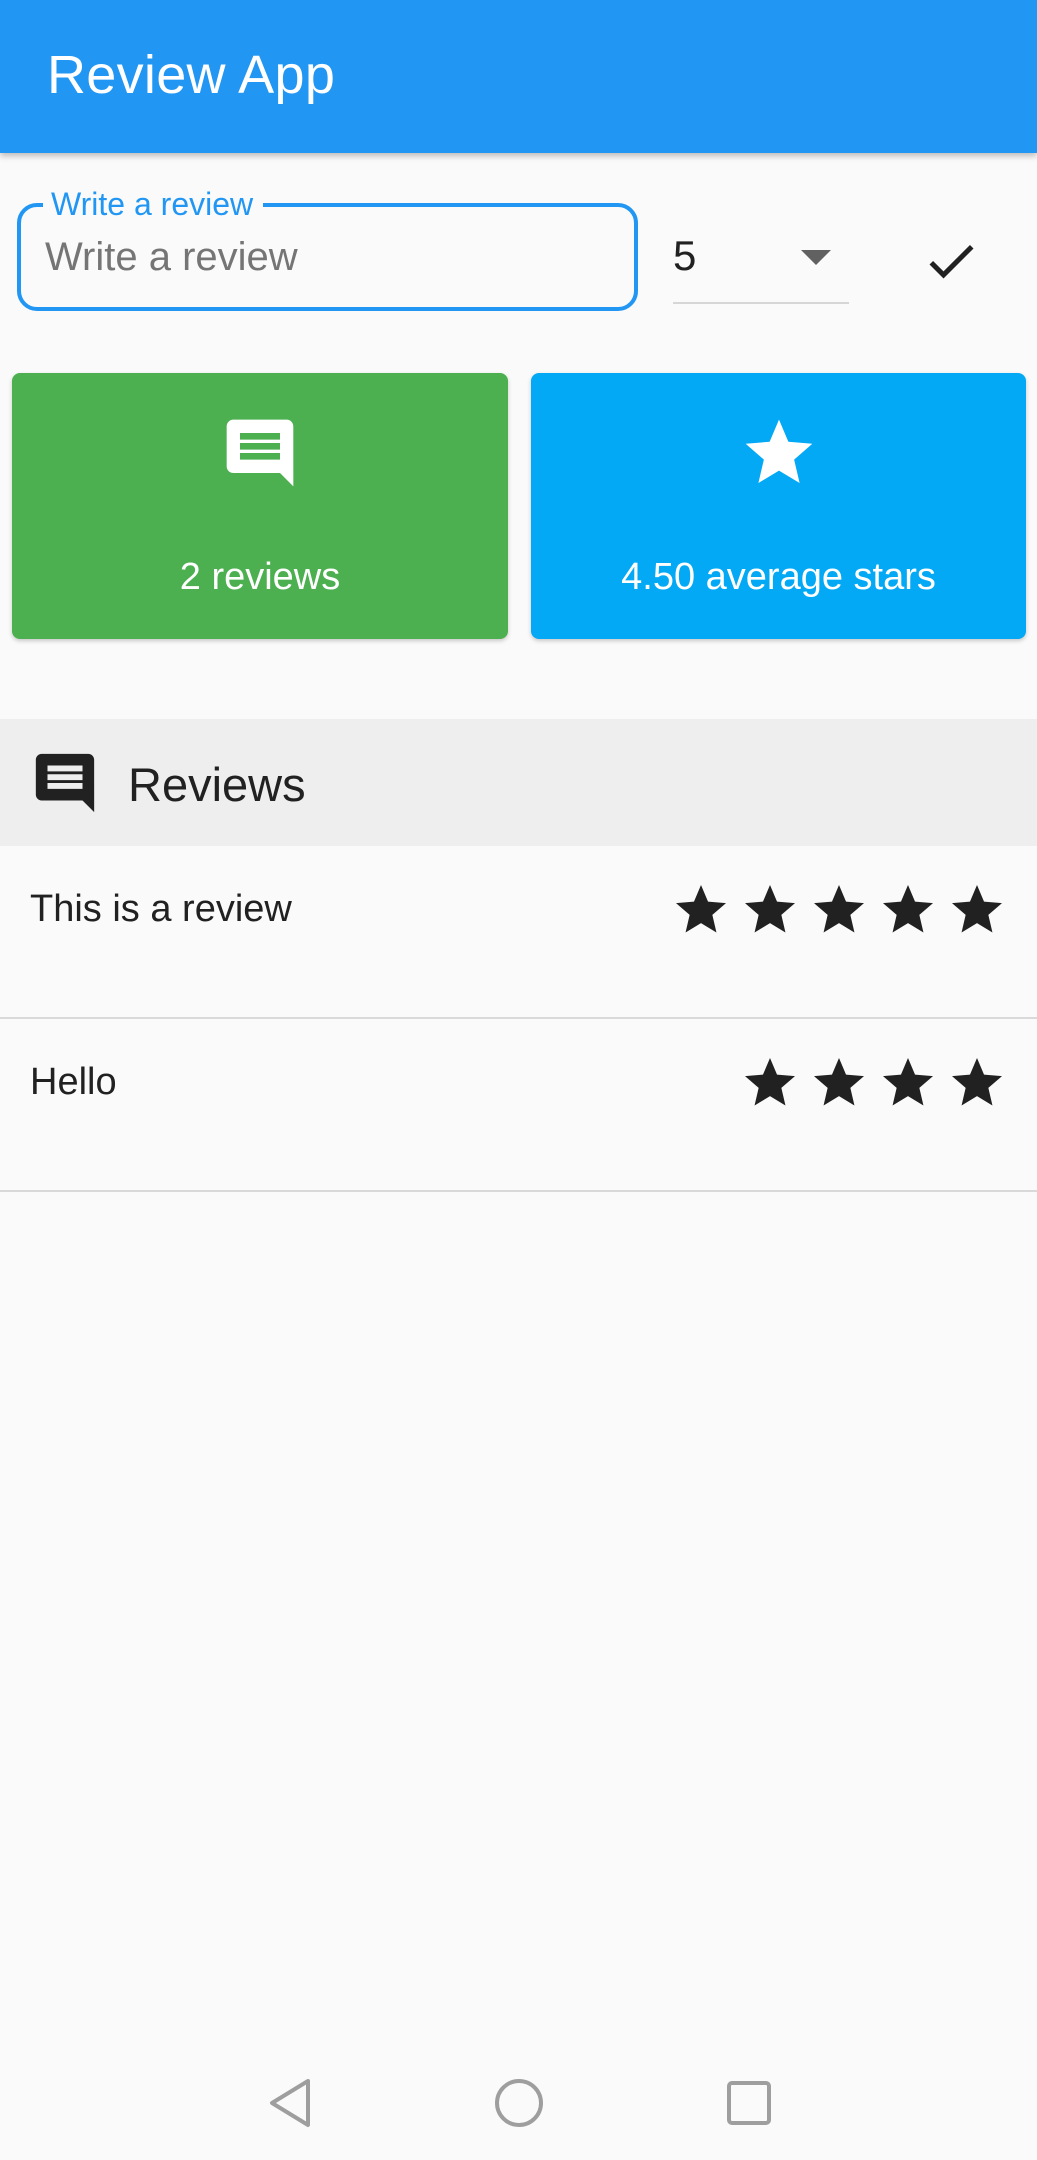 The height and width of the screenshot is (2160, 1037). I want to click on reviews-section-header: Reviews, so click(518, 782).